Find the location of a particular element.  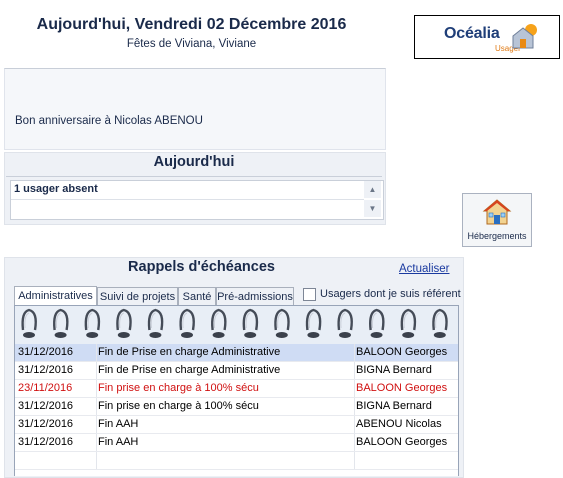

reminders-title: Rappels d'échéances is located at coordinates (201, 267).